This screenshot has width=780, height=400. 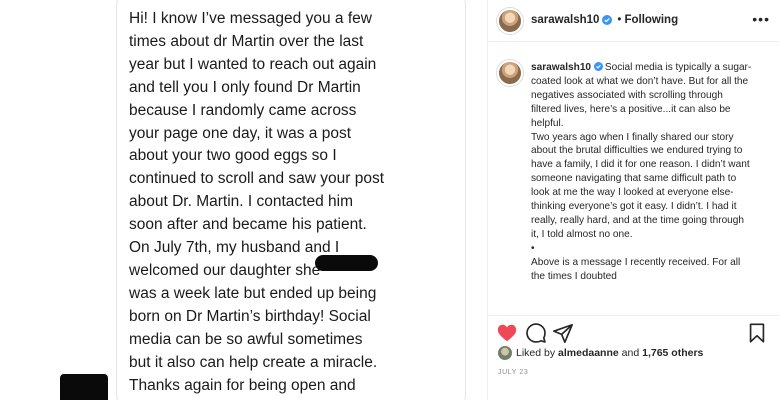 I want to click on caption-avatar, so click(x=510, y=73).